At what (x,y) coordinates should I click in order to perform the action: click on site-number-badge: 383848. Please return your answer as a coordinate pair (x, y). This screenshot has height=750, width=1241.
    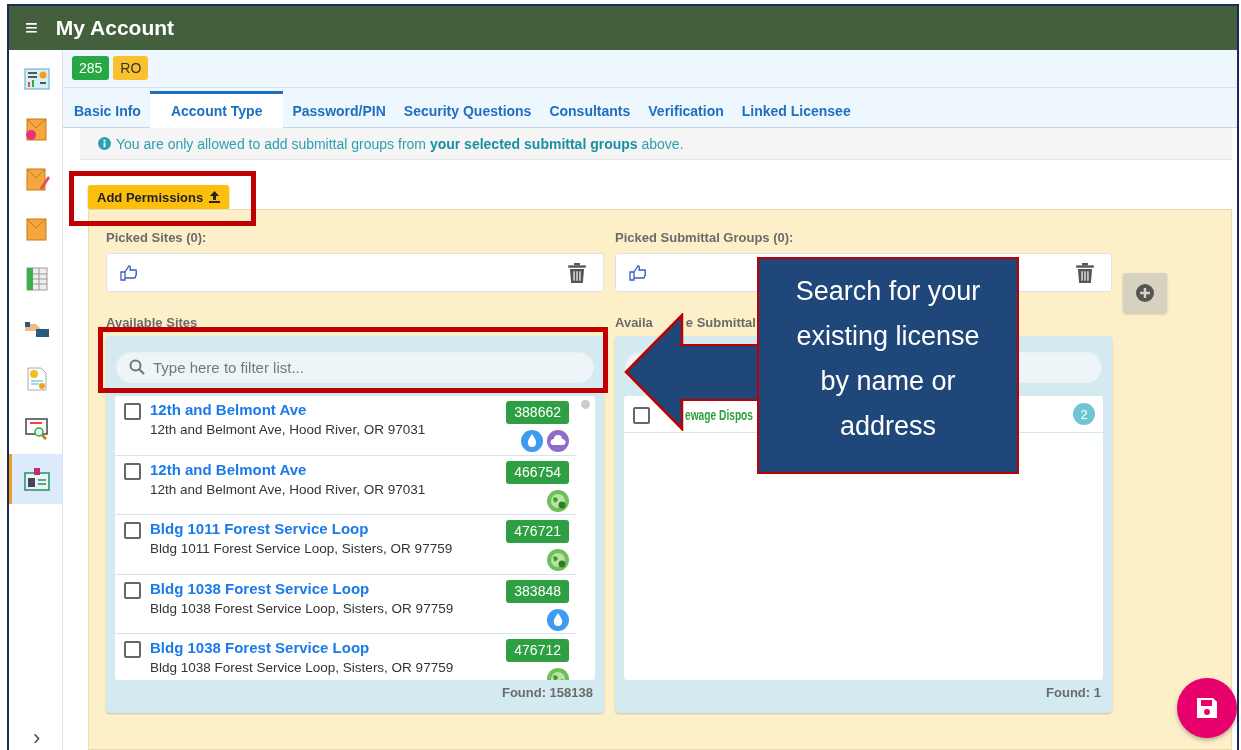
    Looking at the image, I should click on (537, 591).